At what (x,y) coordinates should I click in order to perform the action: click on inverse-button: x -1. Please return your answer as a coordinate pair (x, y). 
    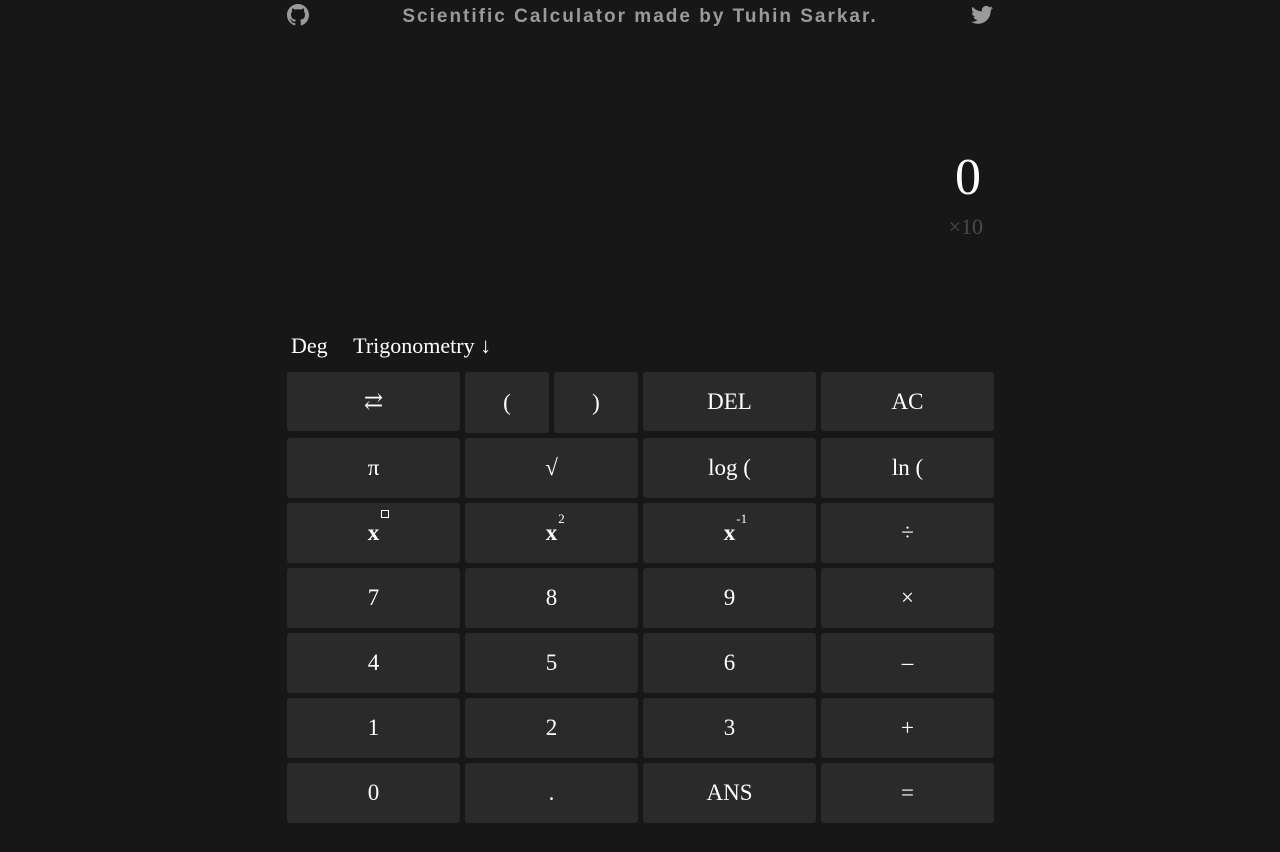
    Looking at the image, I should click on (729, 533).